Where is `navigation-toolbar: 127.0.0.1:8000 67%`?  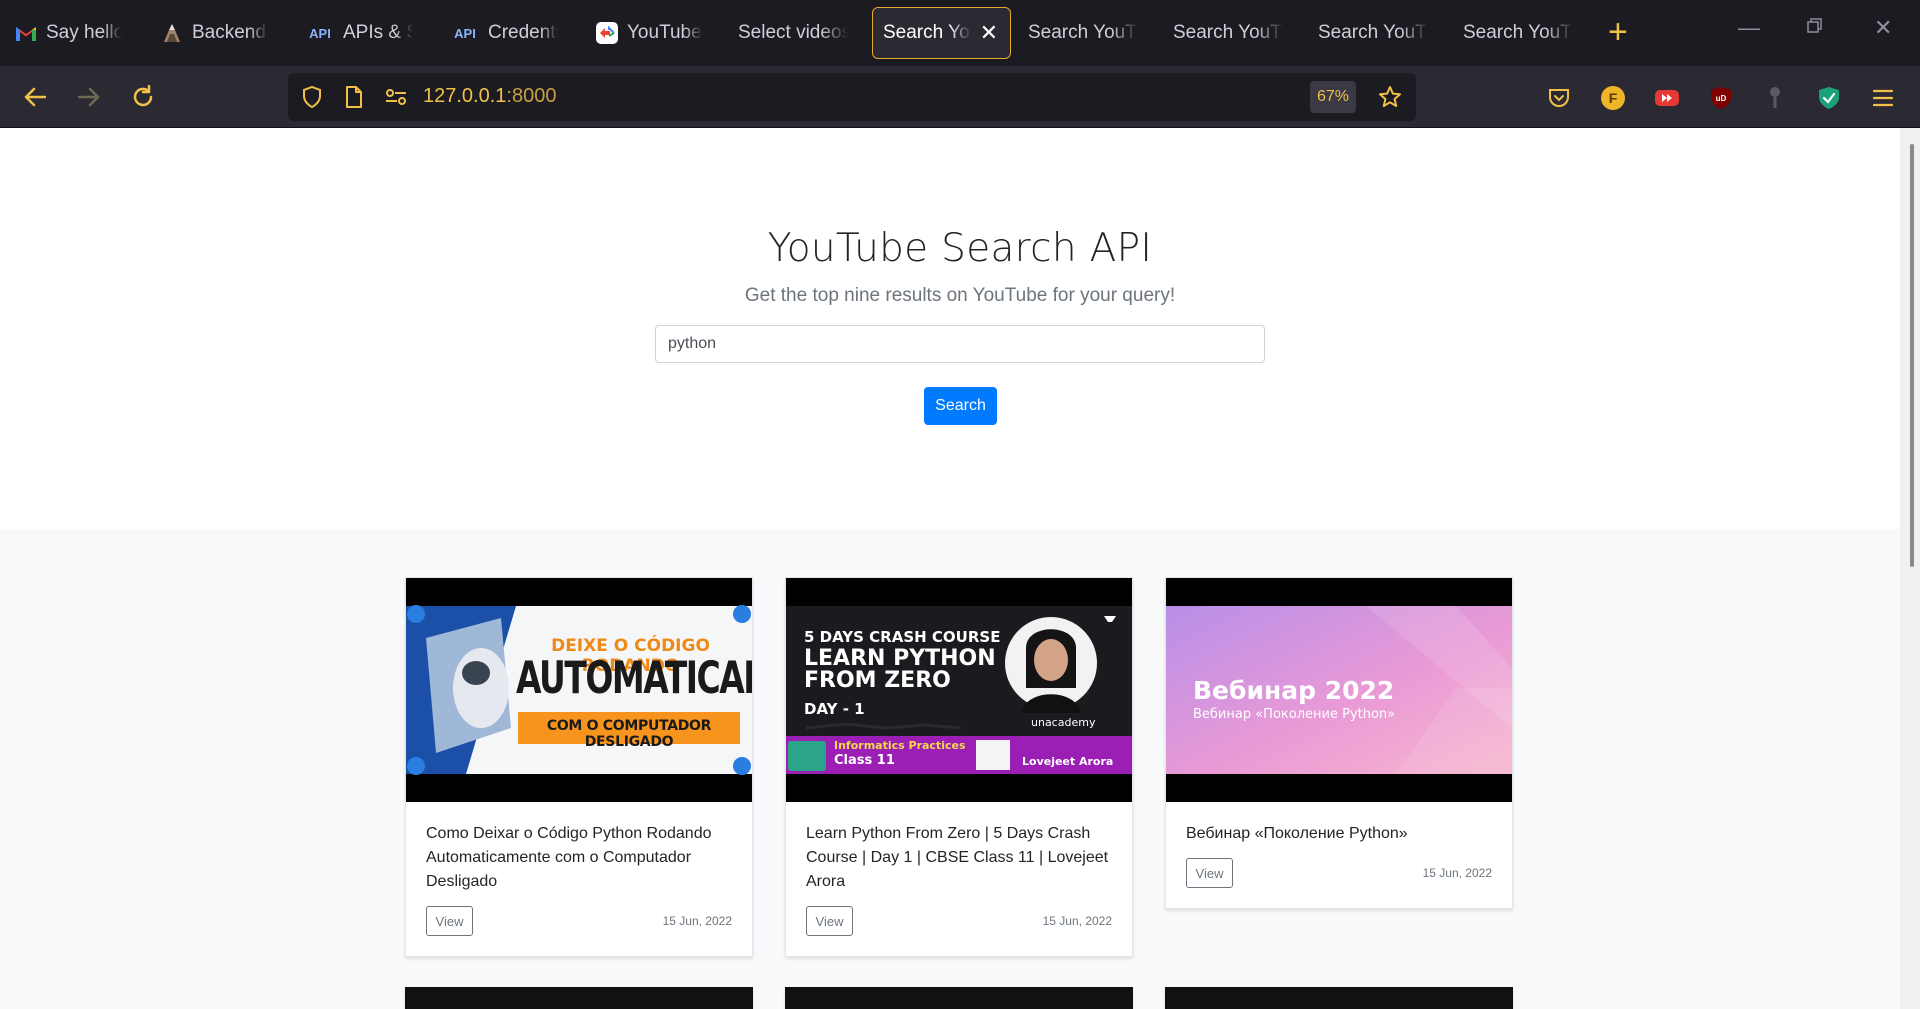 navigation-toolbar: 127.0.0.1:8000 67% is located at coordinates (960, 97).